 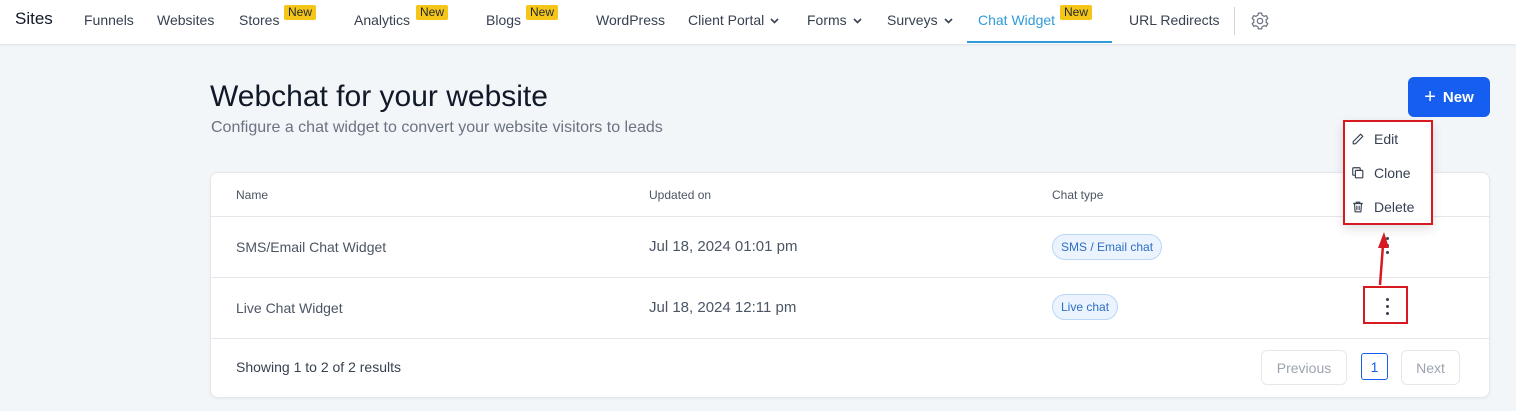 What do you see at coordinates (318, 367) in the screenshot?
I see `results-summary: Showing 1 to 2 of 2 results` at bounding box center [318, 367].